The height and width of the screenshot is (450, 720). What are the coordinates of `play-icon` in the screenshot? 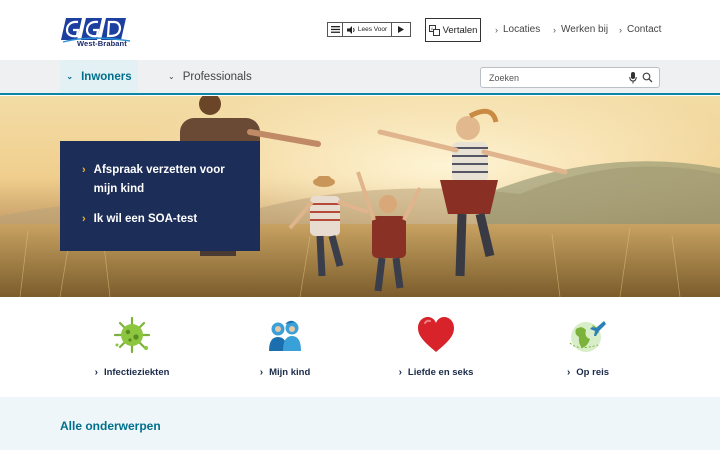 It's located at (401, 29).